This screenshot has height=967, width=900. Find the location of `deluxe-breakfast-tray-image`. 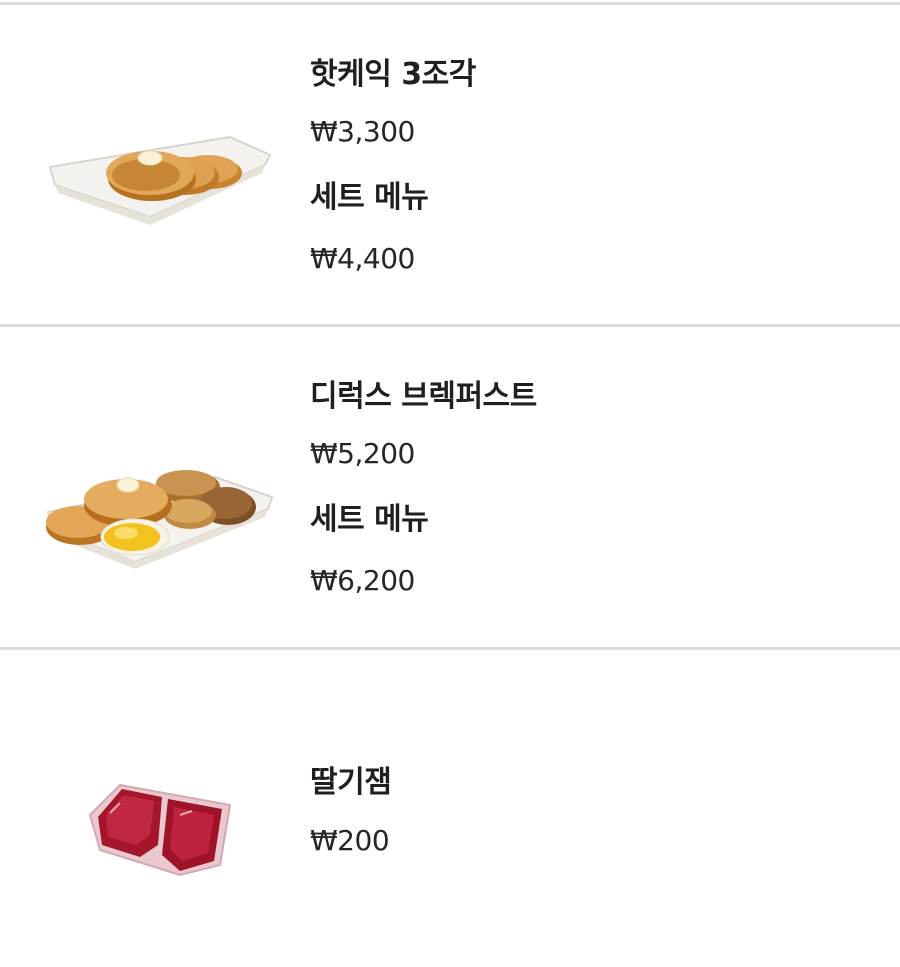

deluxe-breakfast-tray-image is located at coordinates (160, 519).